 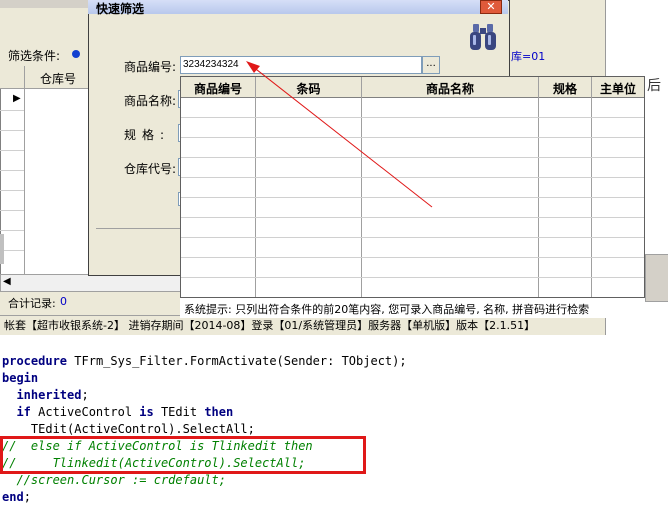 I want to click on highlight-box, so click(x=183, y=455).